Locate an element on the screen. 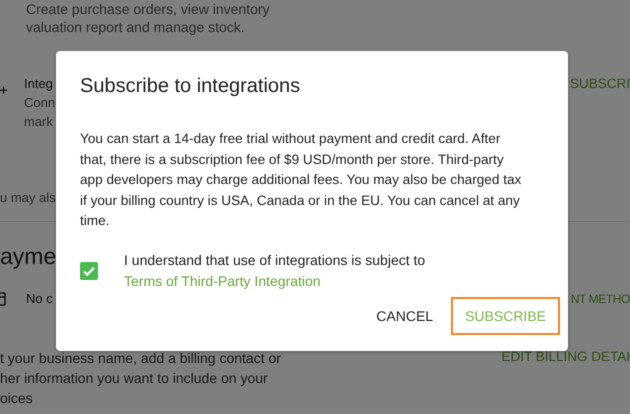  integrations-description: mark is located at coordinates (39, 122).